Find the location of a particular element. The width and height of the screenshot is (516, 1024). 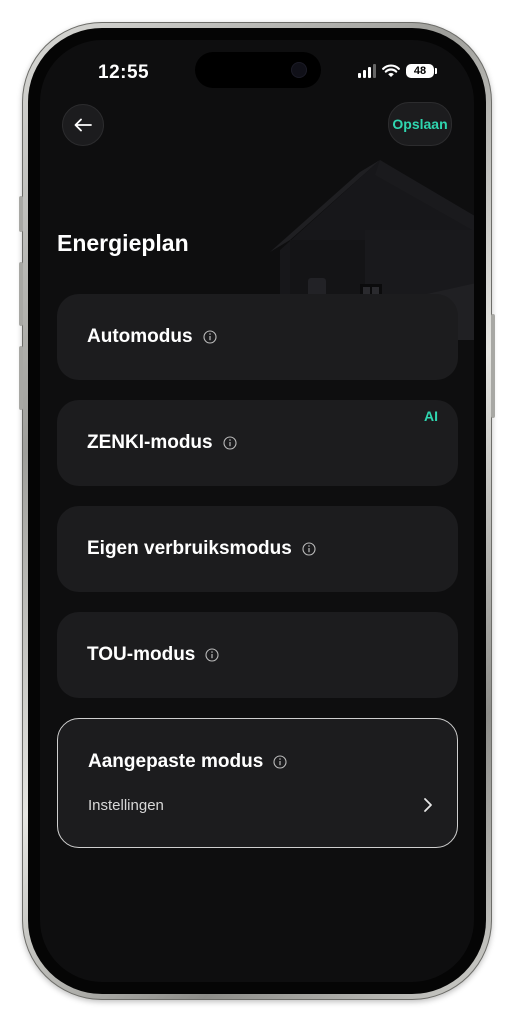

status-time: 12:55 is located at coordinates (124, 72).